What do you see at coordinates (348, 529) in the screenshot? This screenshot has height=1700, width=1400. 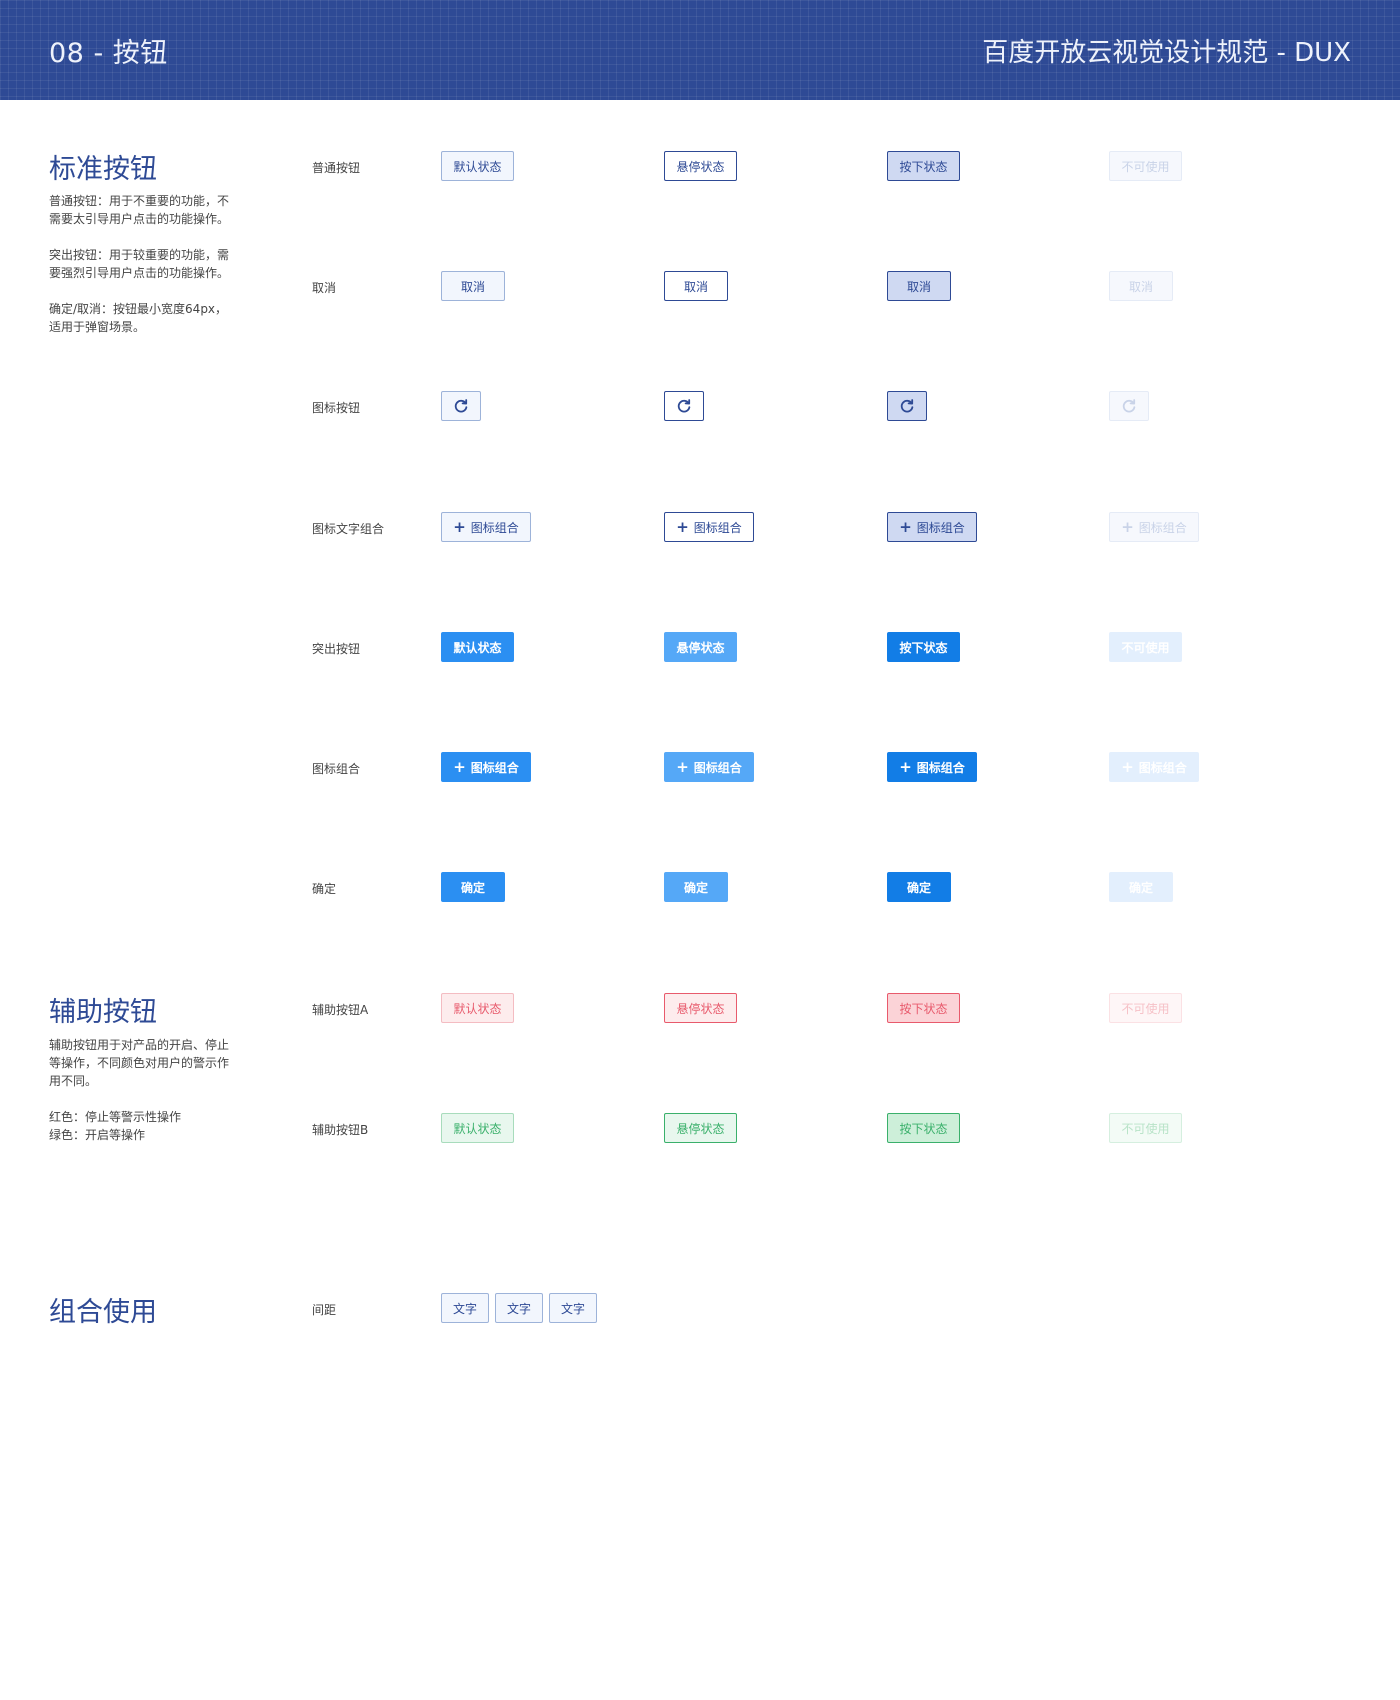 I see `row-label: 图标文字组合` at bounding box center [348, 529].